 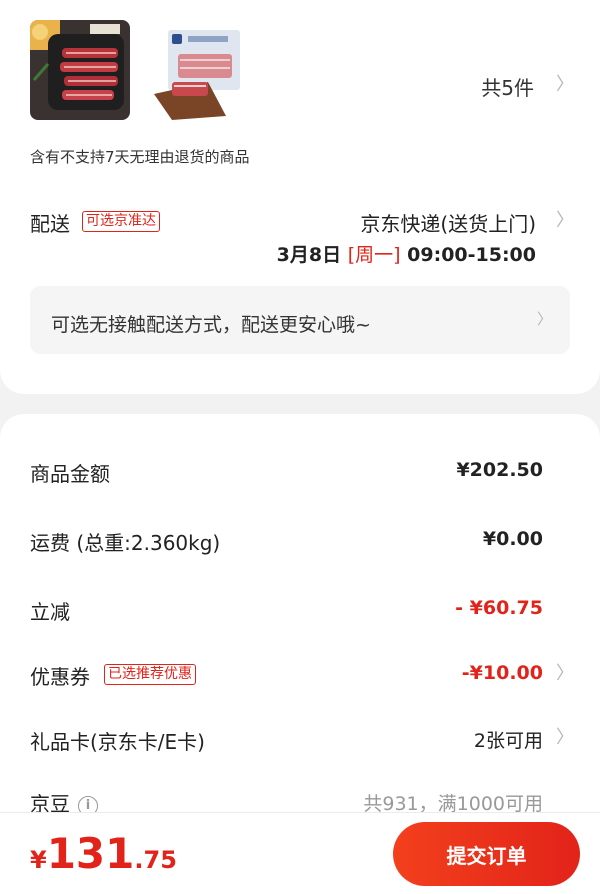 I want to click on product-thumbnail-beef-pack, so click(x=198, y=70).